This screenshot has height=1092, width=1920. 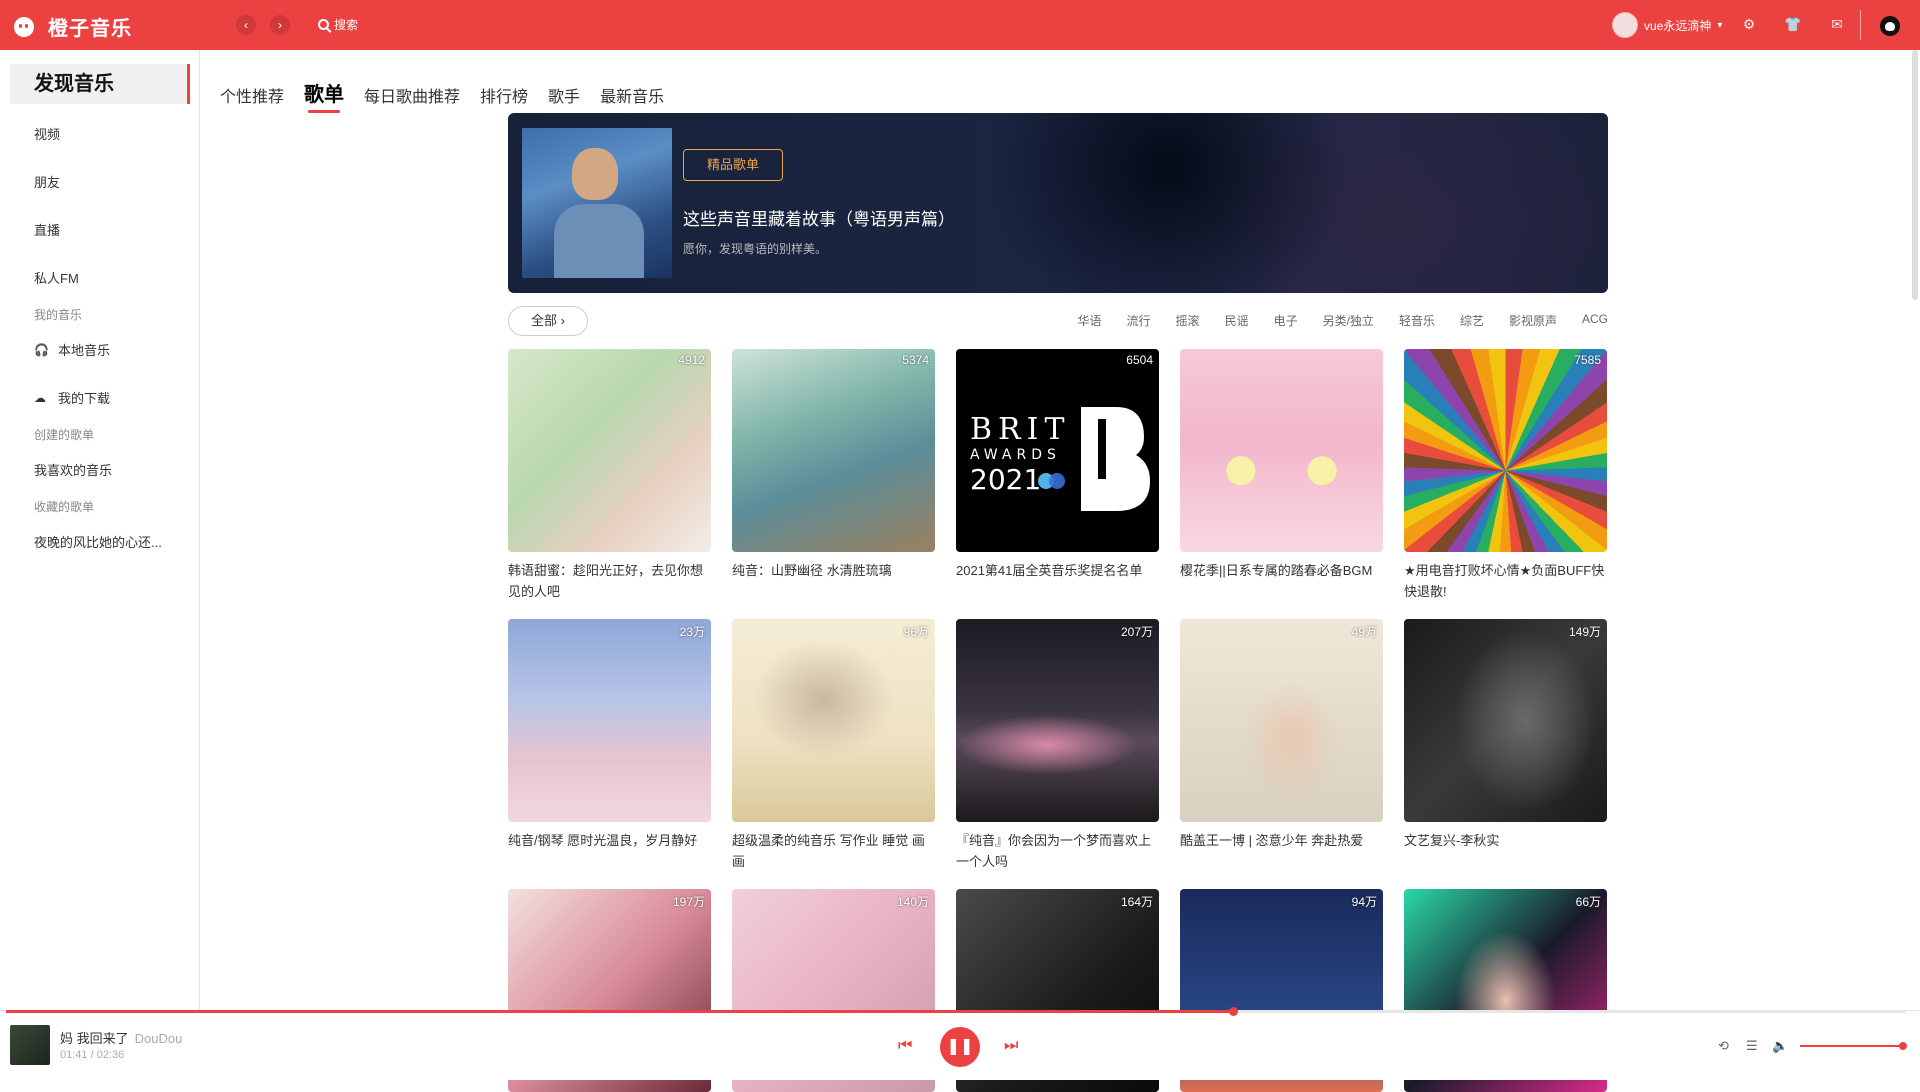 What do you see at coordinates (1005, 479) in the screenshot?
I see `svg-text: 2021` at bounding box center [1005, 479].